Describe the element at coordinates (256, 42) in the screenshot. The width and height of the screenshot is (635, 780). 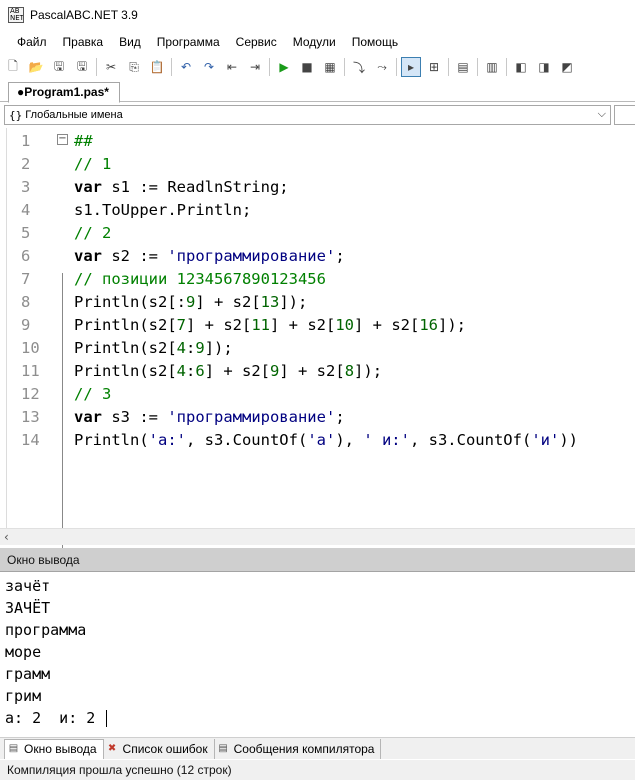
I see `menu-item-4: Сервис` at that location.